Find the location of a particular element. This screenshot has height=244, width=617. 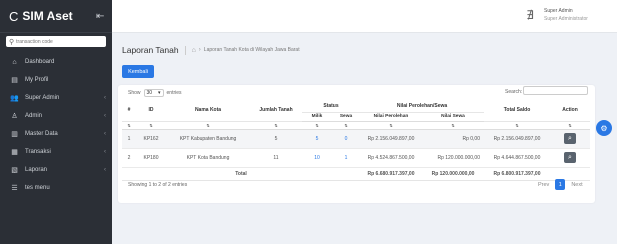

page-button-current: 1 is located at coordinates (560, 184).